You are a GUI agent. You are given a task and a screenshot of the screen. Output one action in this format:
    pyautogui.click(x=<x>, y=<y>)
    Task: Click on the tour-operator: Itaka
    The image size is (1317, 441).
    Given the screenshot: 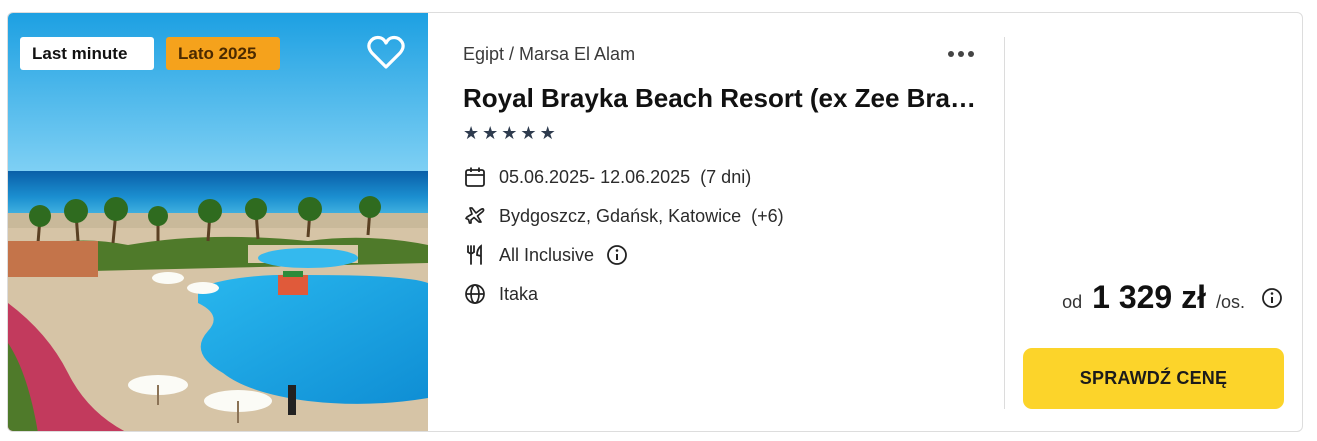 What is the action you would take?
    pyautogui.click(x=519, y=293)
    